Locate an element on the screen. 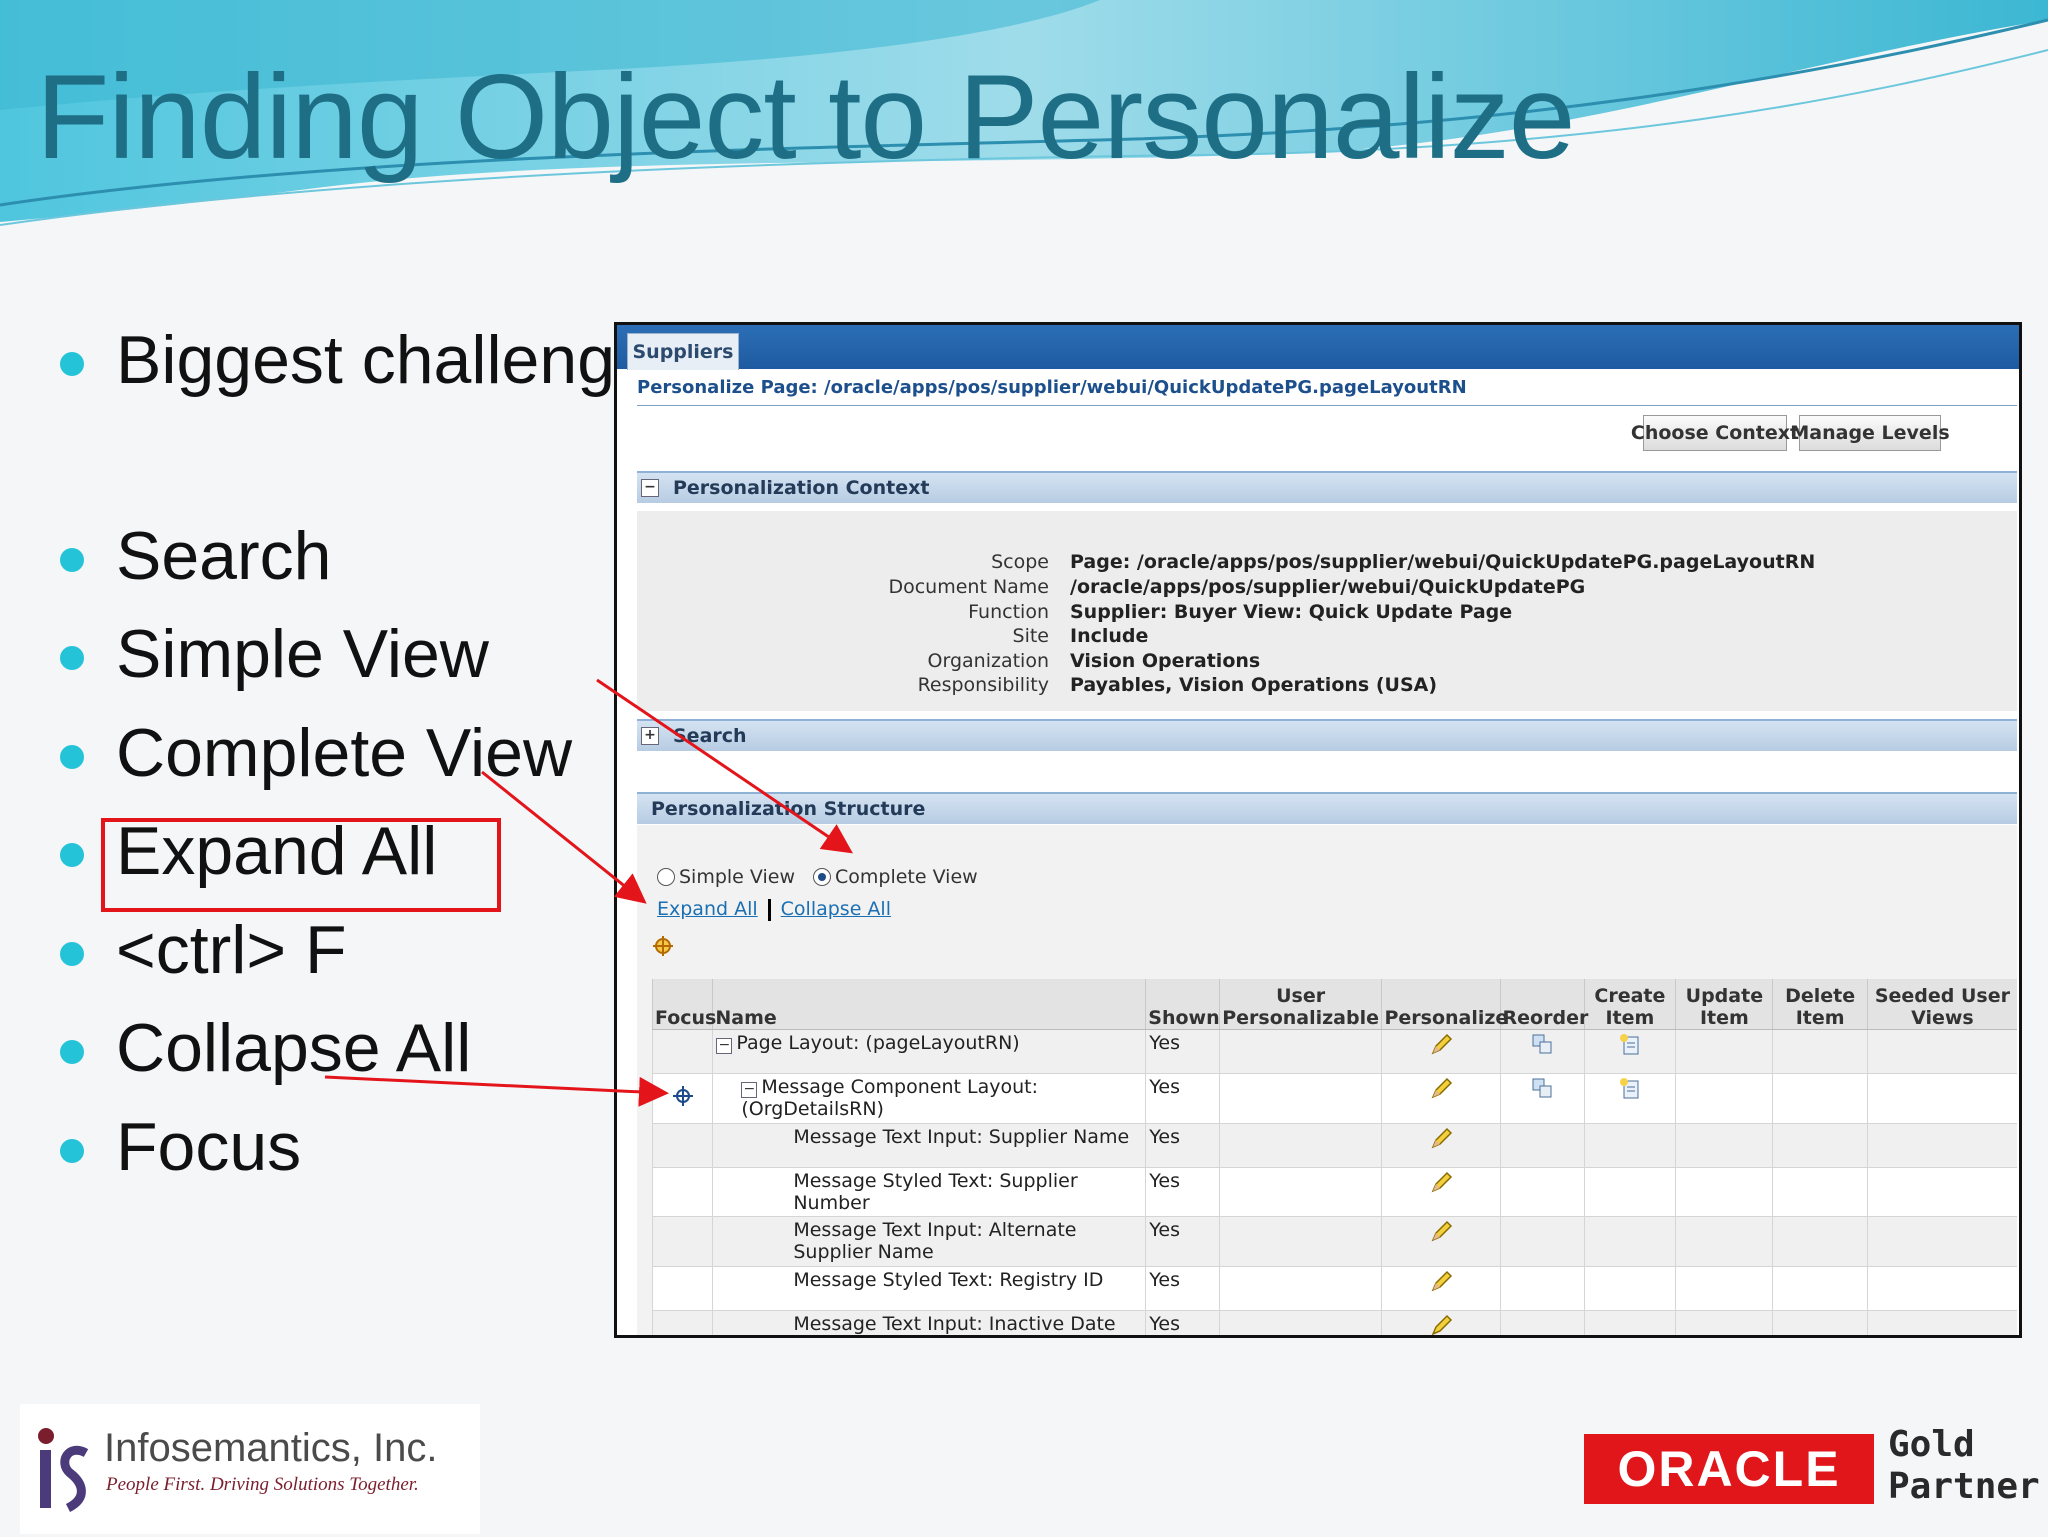  row-name: Page Layout: (pageLayoutRN) is located at coordinates (878, 1043).